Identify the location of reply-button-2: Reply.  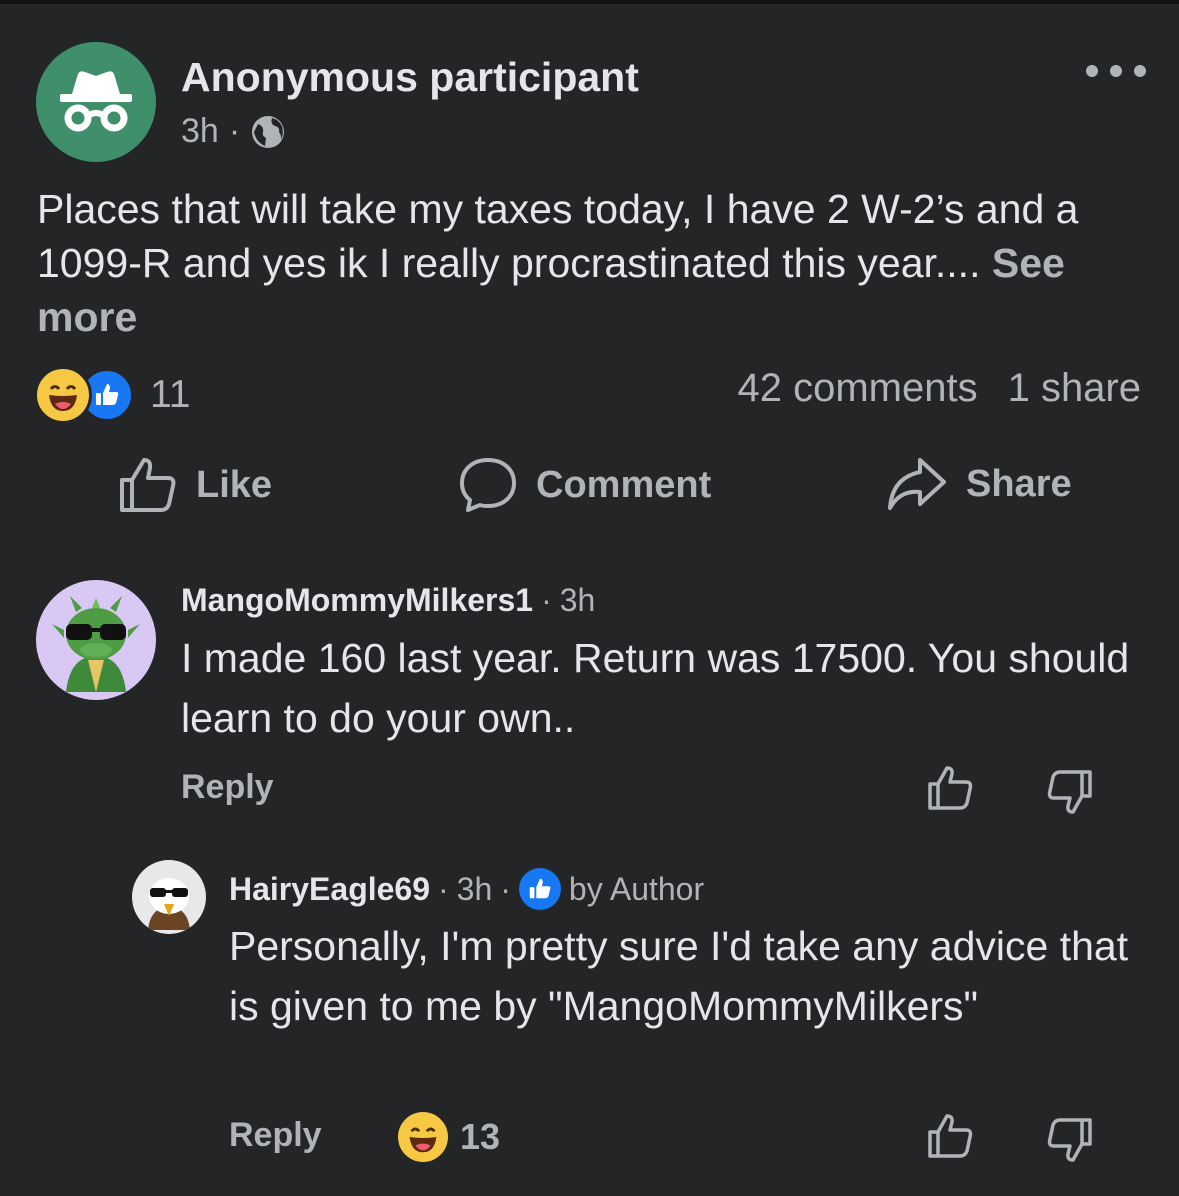
(275, 1135).